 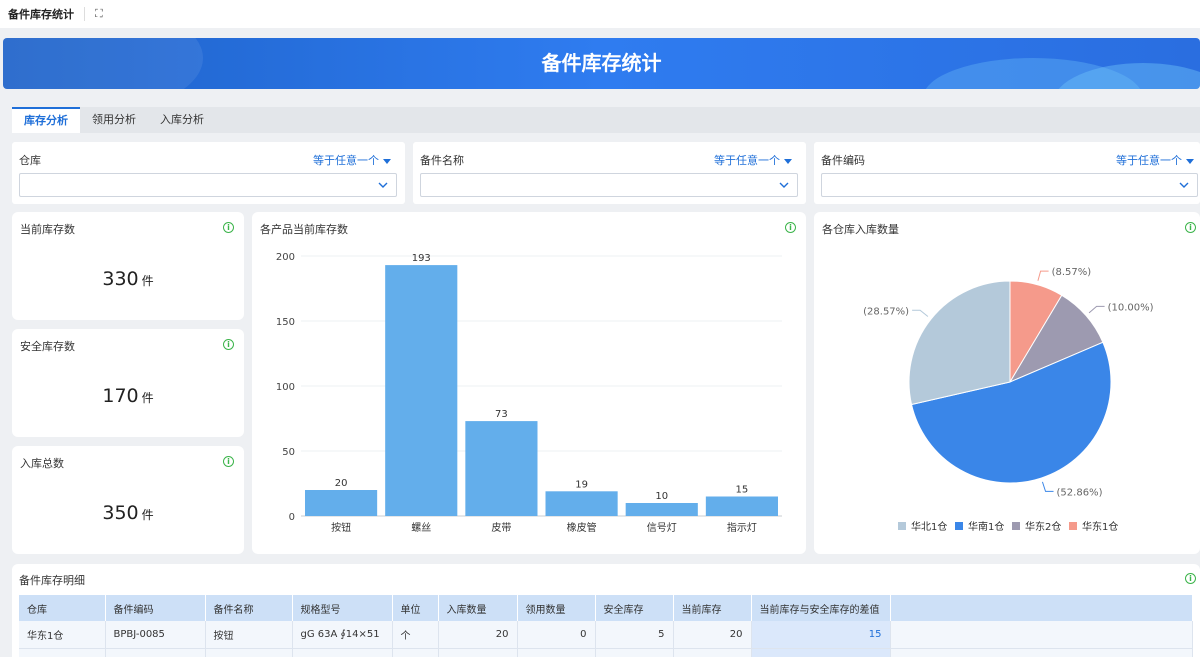 What do you see at coordinates (1131, 307) in the screenshot?
I see `slice-label: (10.00%)` at bounding box center [1131, 307].